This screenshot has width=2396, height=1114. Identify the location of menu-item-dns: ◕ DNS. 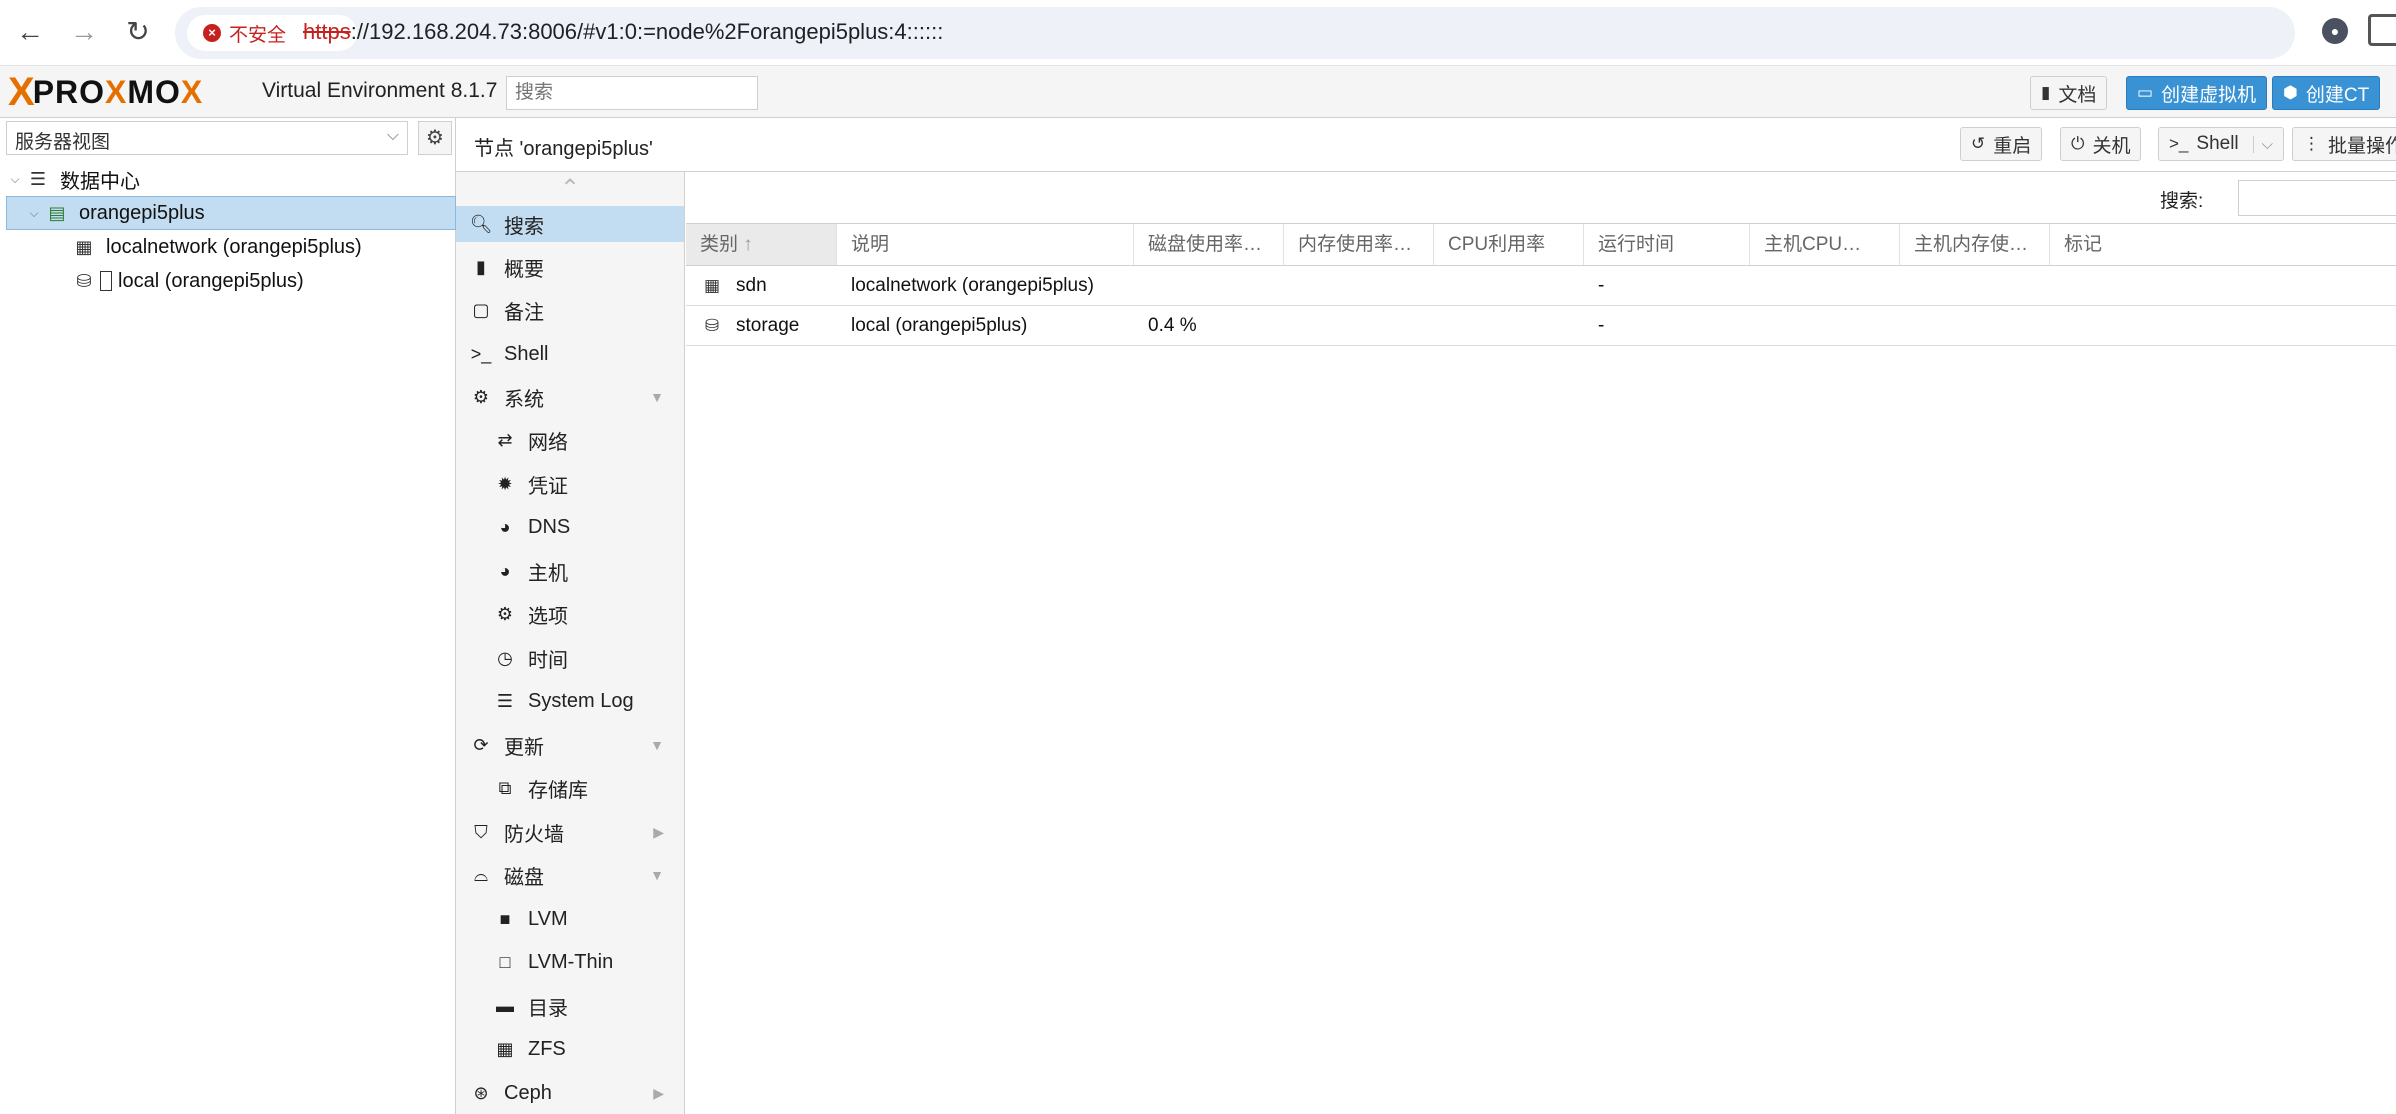
(570, 527).